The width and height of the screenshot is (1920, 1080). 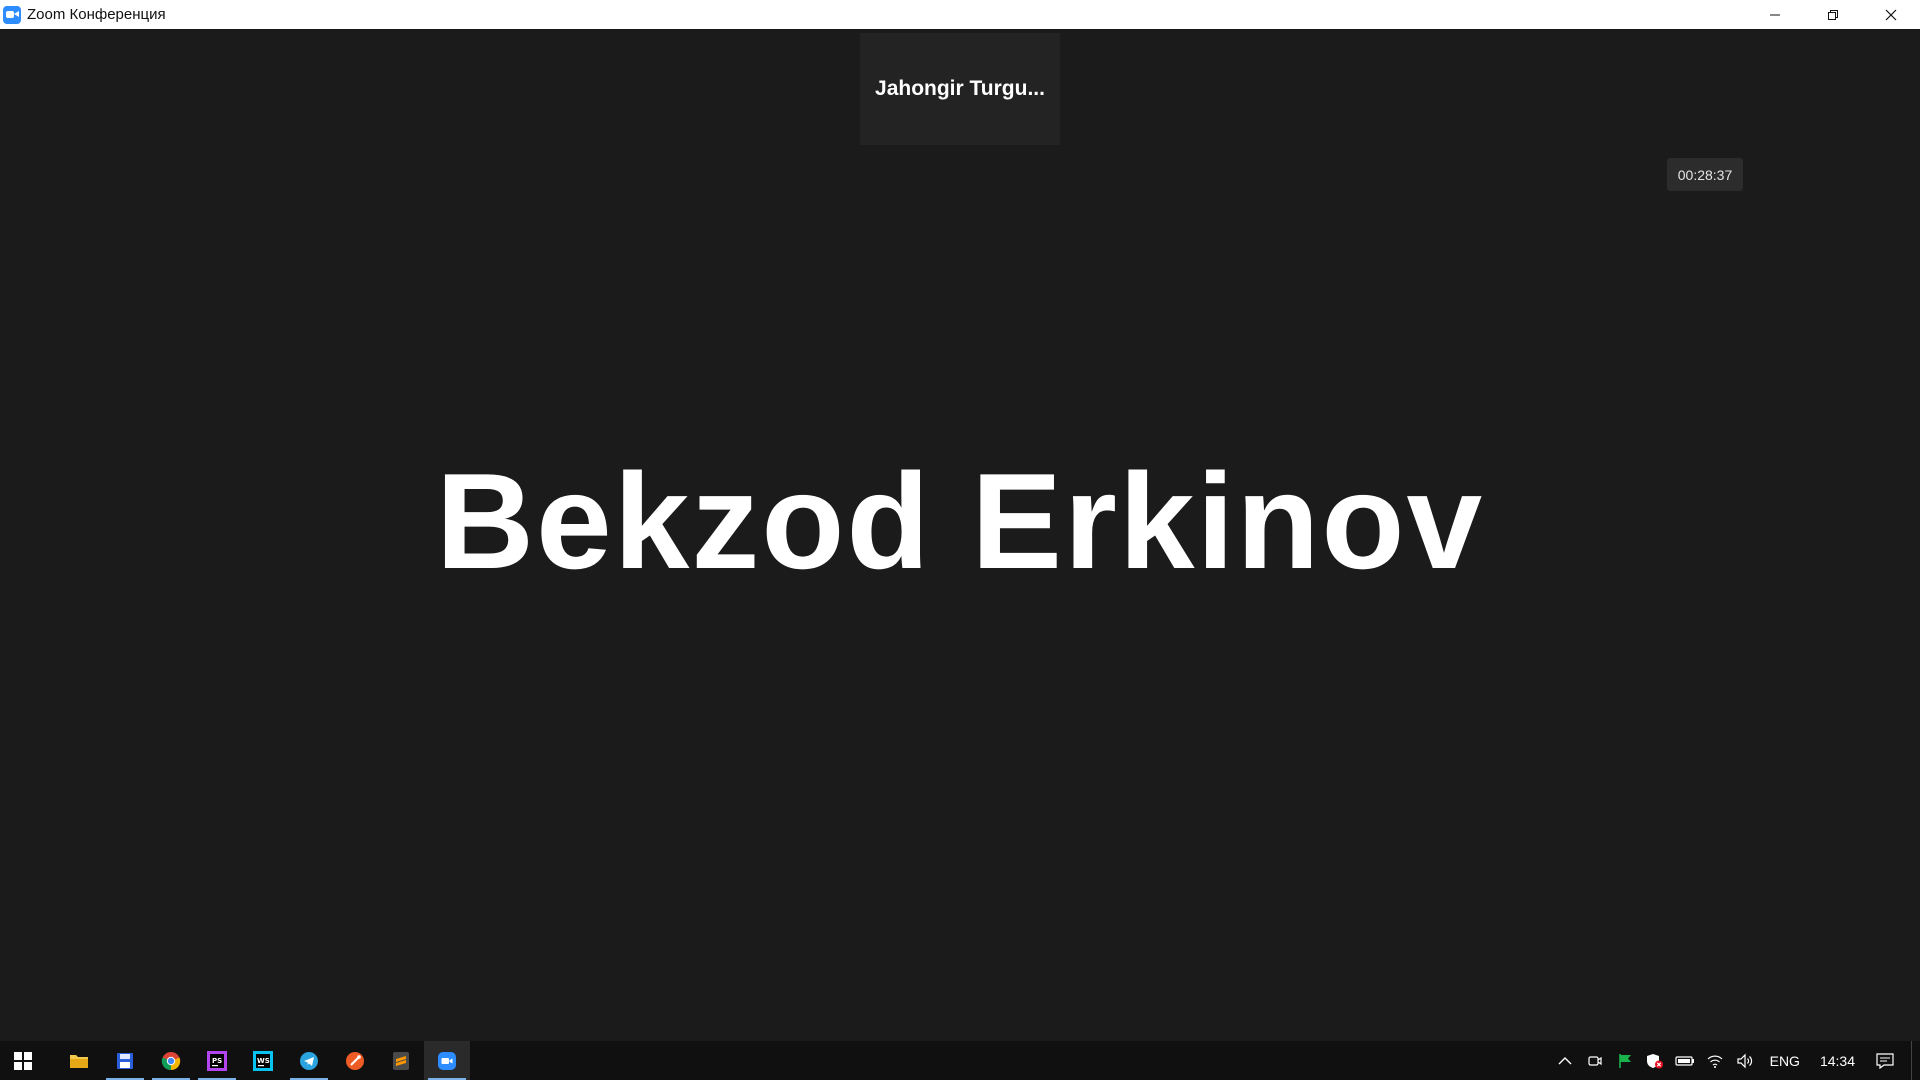 I want to click on restore-button, so click(x=1833, y=14).